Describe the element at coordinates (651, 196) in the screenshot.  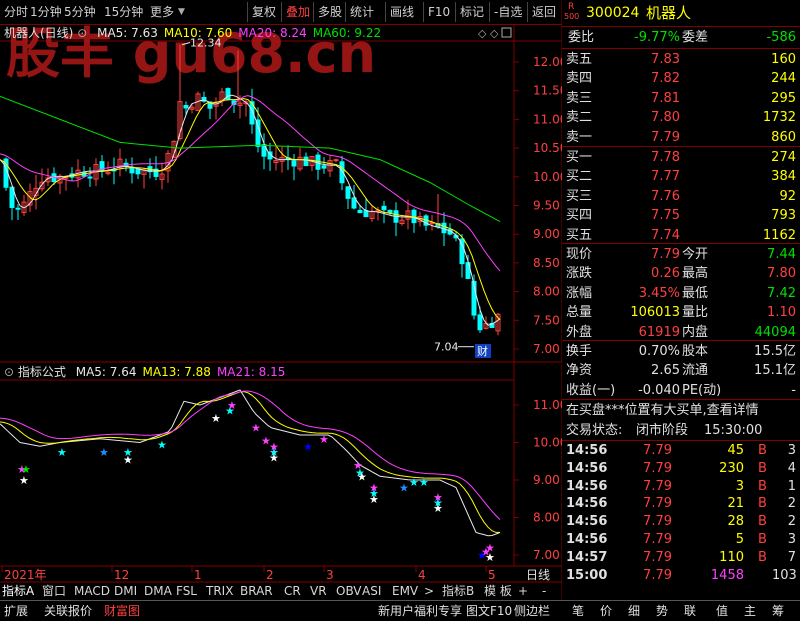
I see `bid-price: 7.76` at that location.